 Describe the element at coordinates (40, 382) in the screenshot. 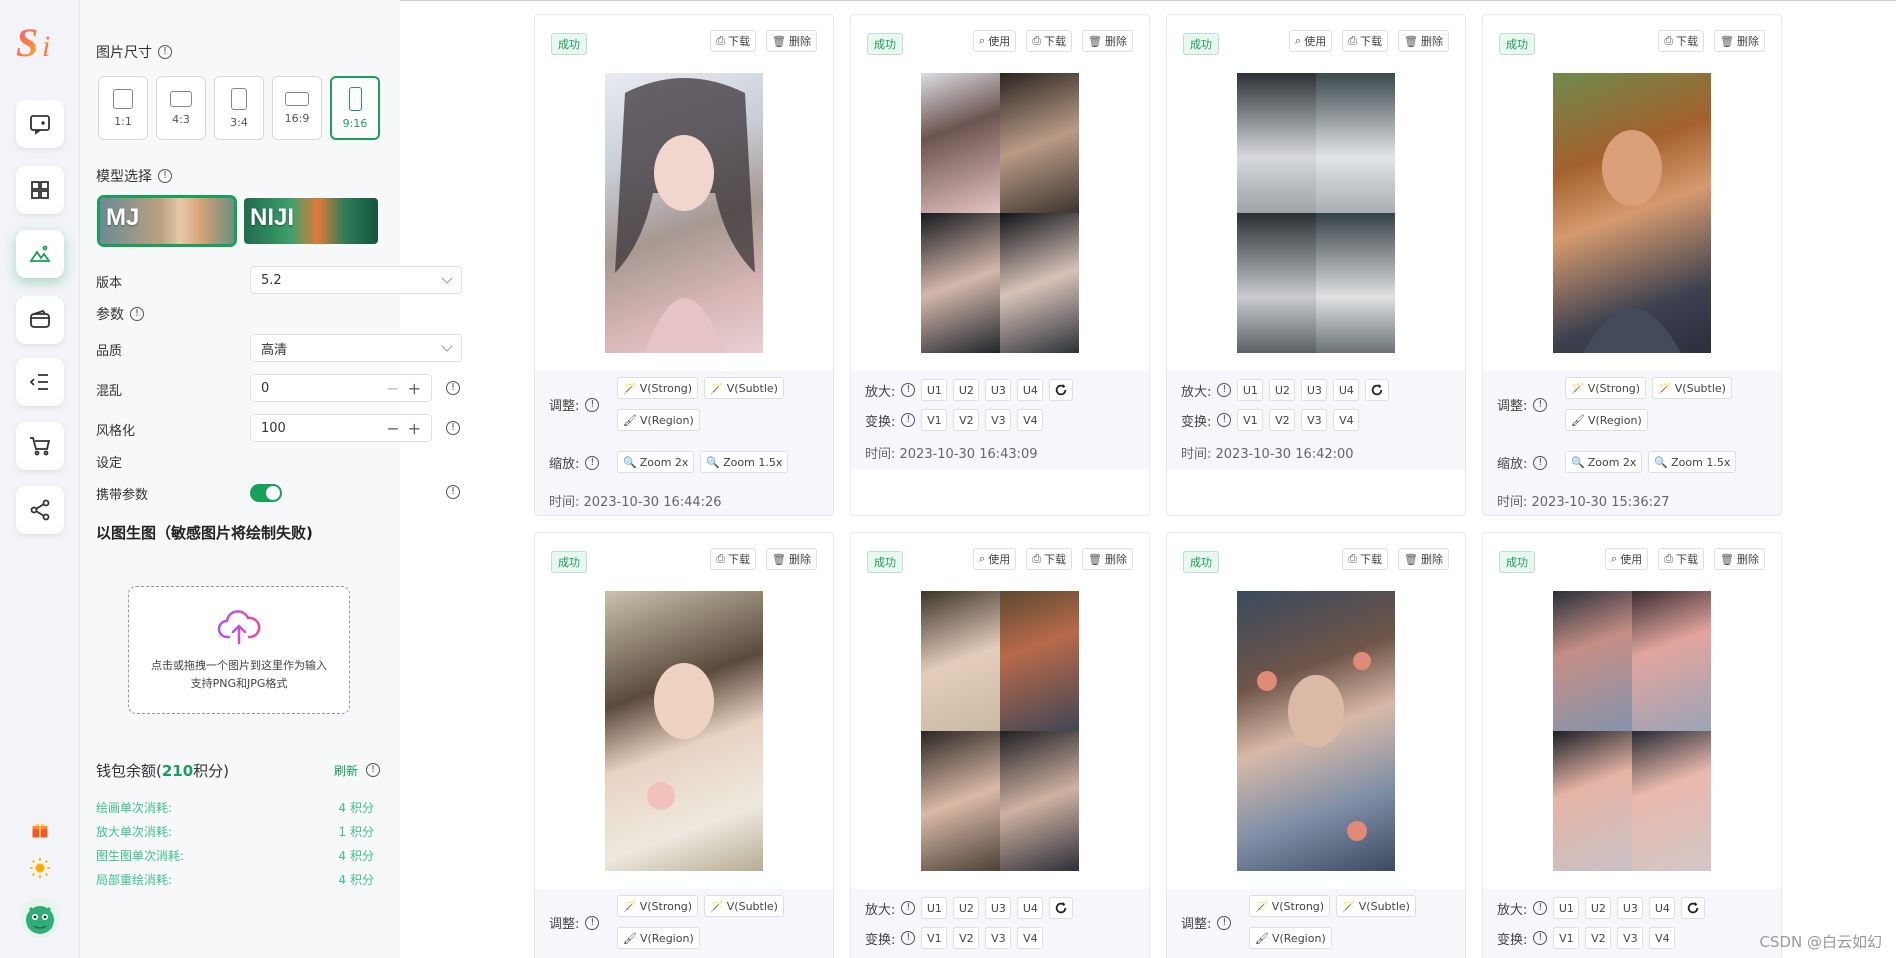

I see `list-icon` at that location.